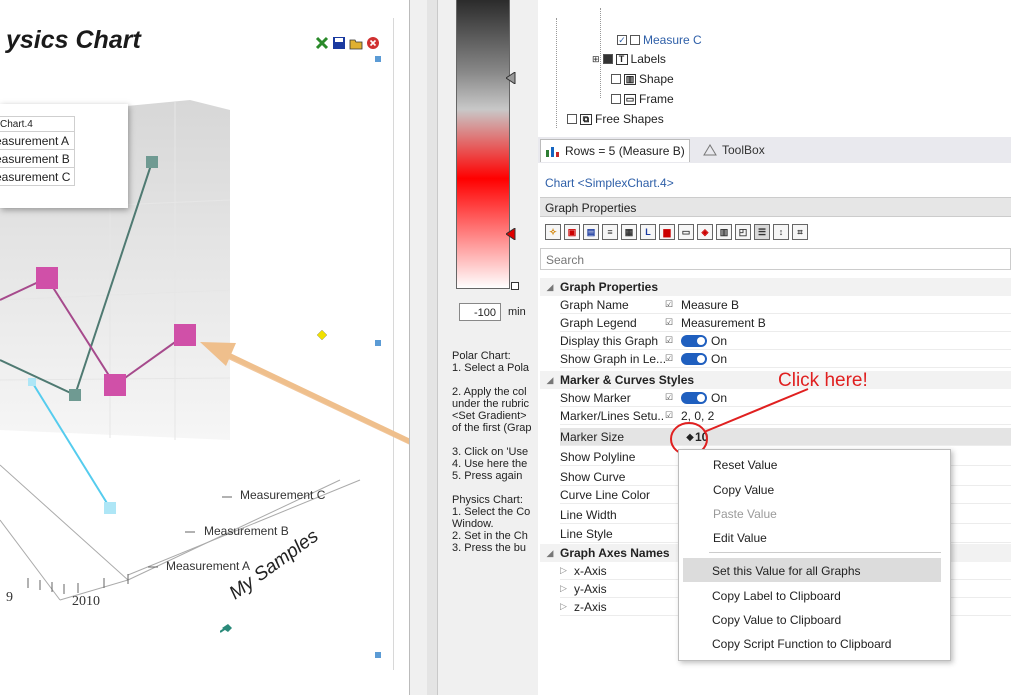 The image size is (1011, 698). Describe the element at coordinates (775, 287) in the screenshot. I see `category-graph-properties: ◢ Graph Properties` at that location.